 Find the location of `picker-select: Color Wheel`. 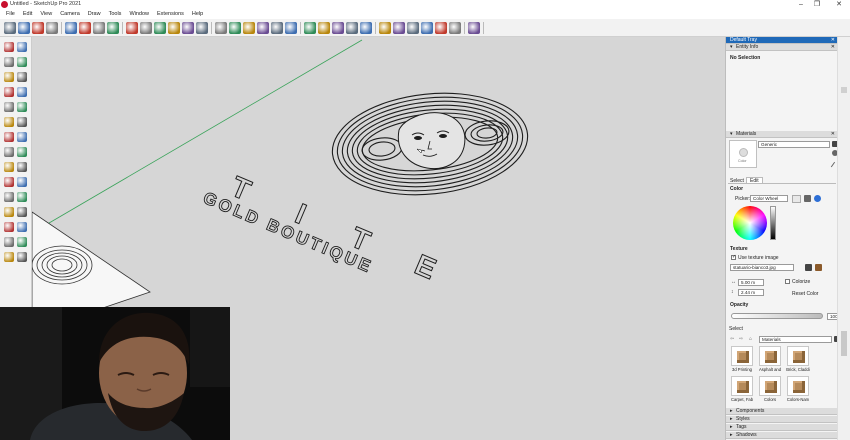

picker-select: Color Wheel is located at coordinates (769, 198).